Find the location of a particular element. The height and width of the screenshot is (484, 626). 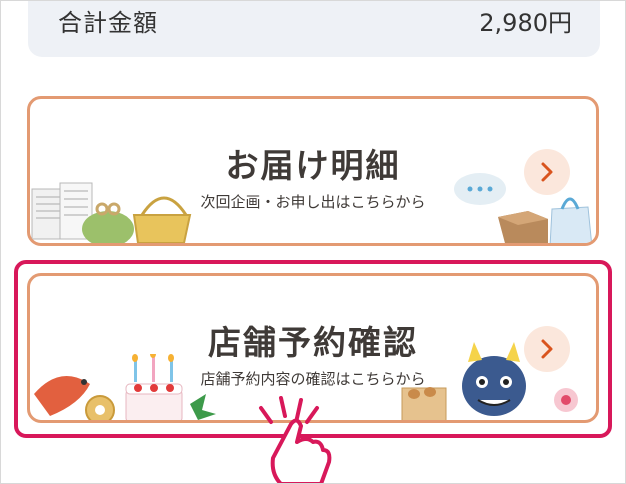

shopping-illustration is located at coordinates (111, 212).